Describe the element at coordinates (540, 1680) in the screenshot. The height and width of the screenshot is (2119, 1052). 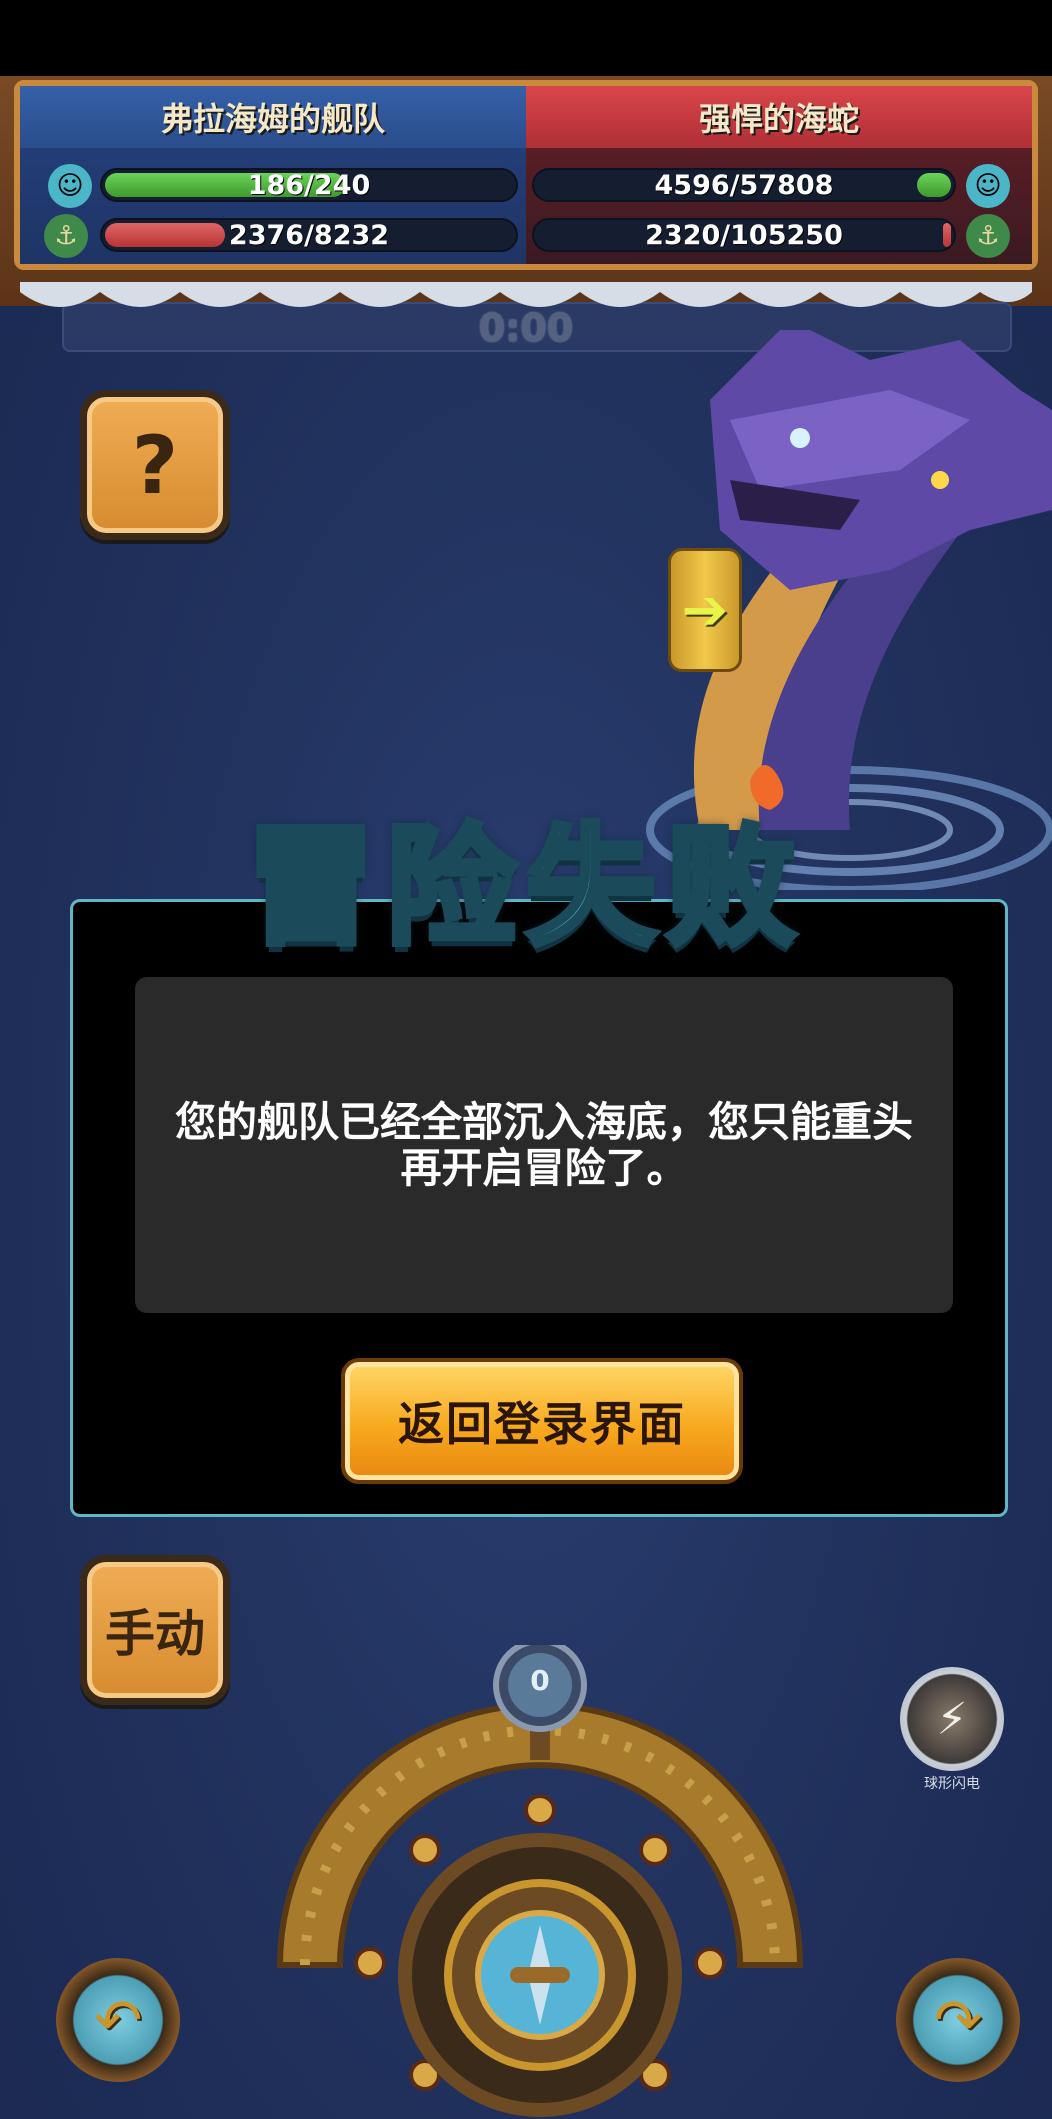
I see `power-count: 0` at that location.